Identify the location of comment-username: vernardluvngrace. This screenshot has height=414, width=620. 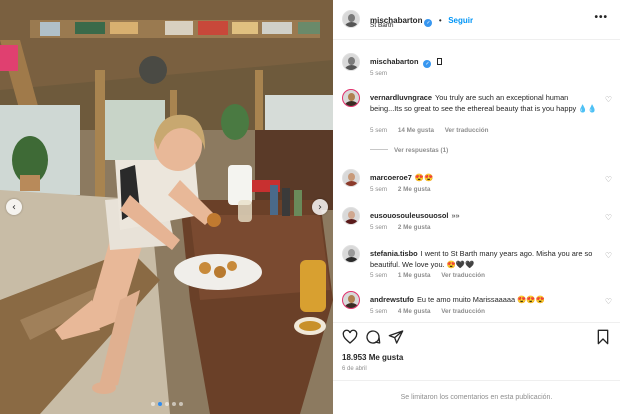
(401, 97).